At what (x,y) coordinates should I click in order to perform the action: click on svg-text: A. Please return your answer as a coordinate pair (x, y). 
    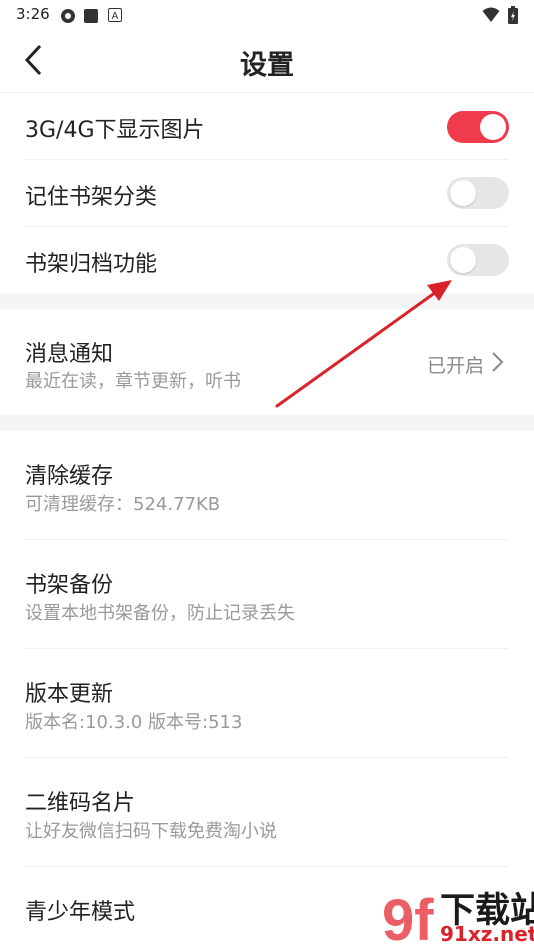
    Looking at the image, I should click on (115, 16).